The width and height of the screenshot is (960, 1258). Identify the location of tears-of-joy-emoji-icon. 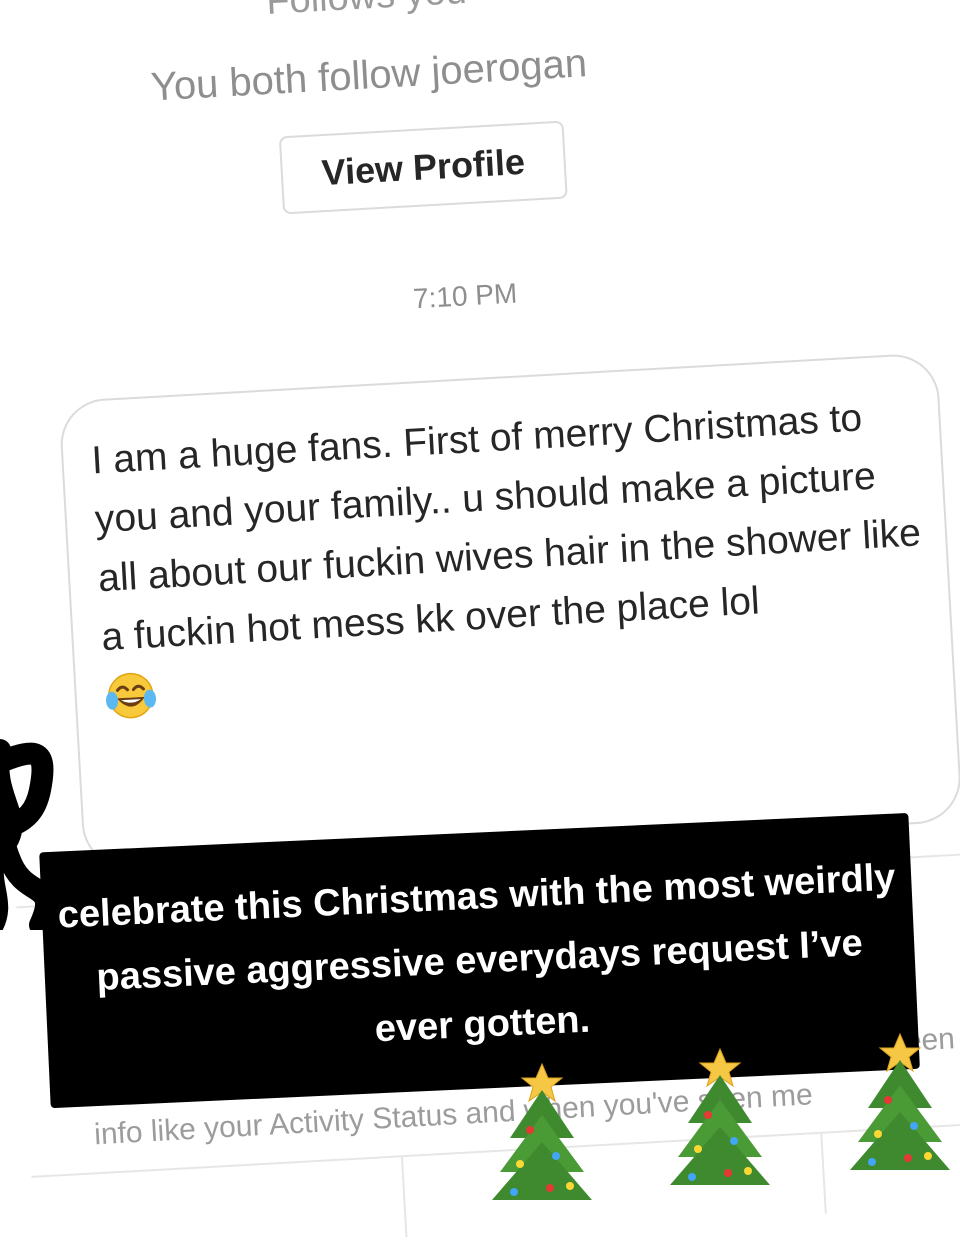
(131, 695).